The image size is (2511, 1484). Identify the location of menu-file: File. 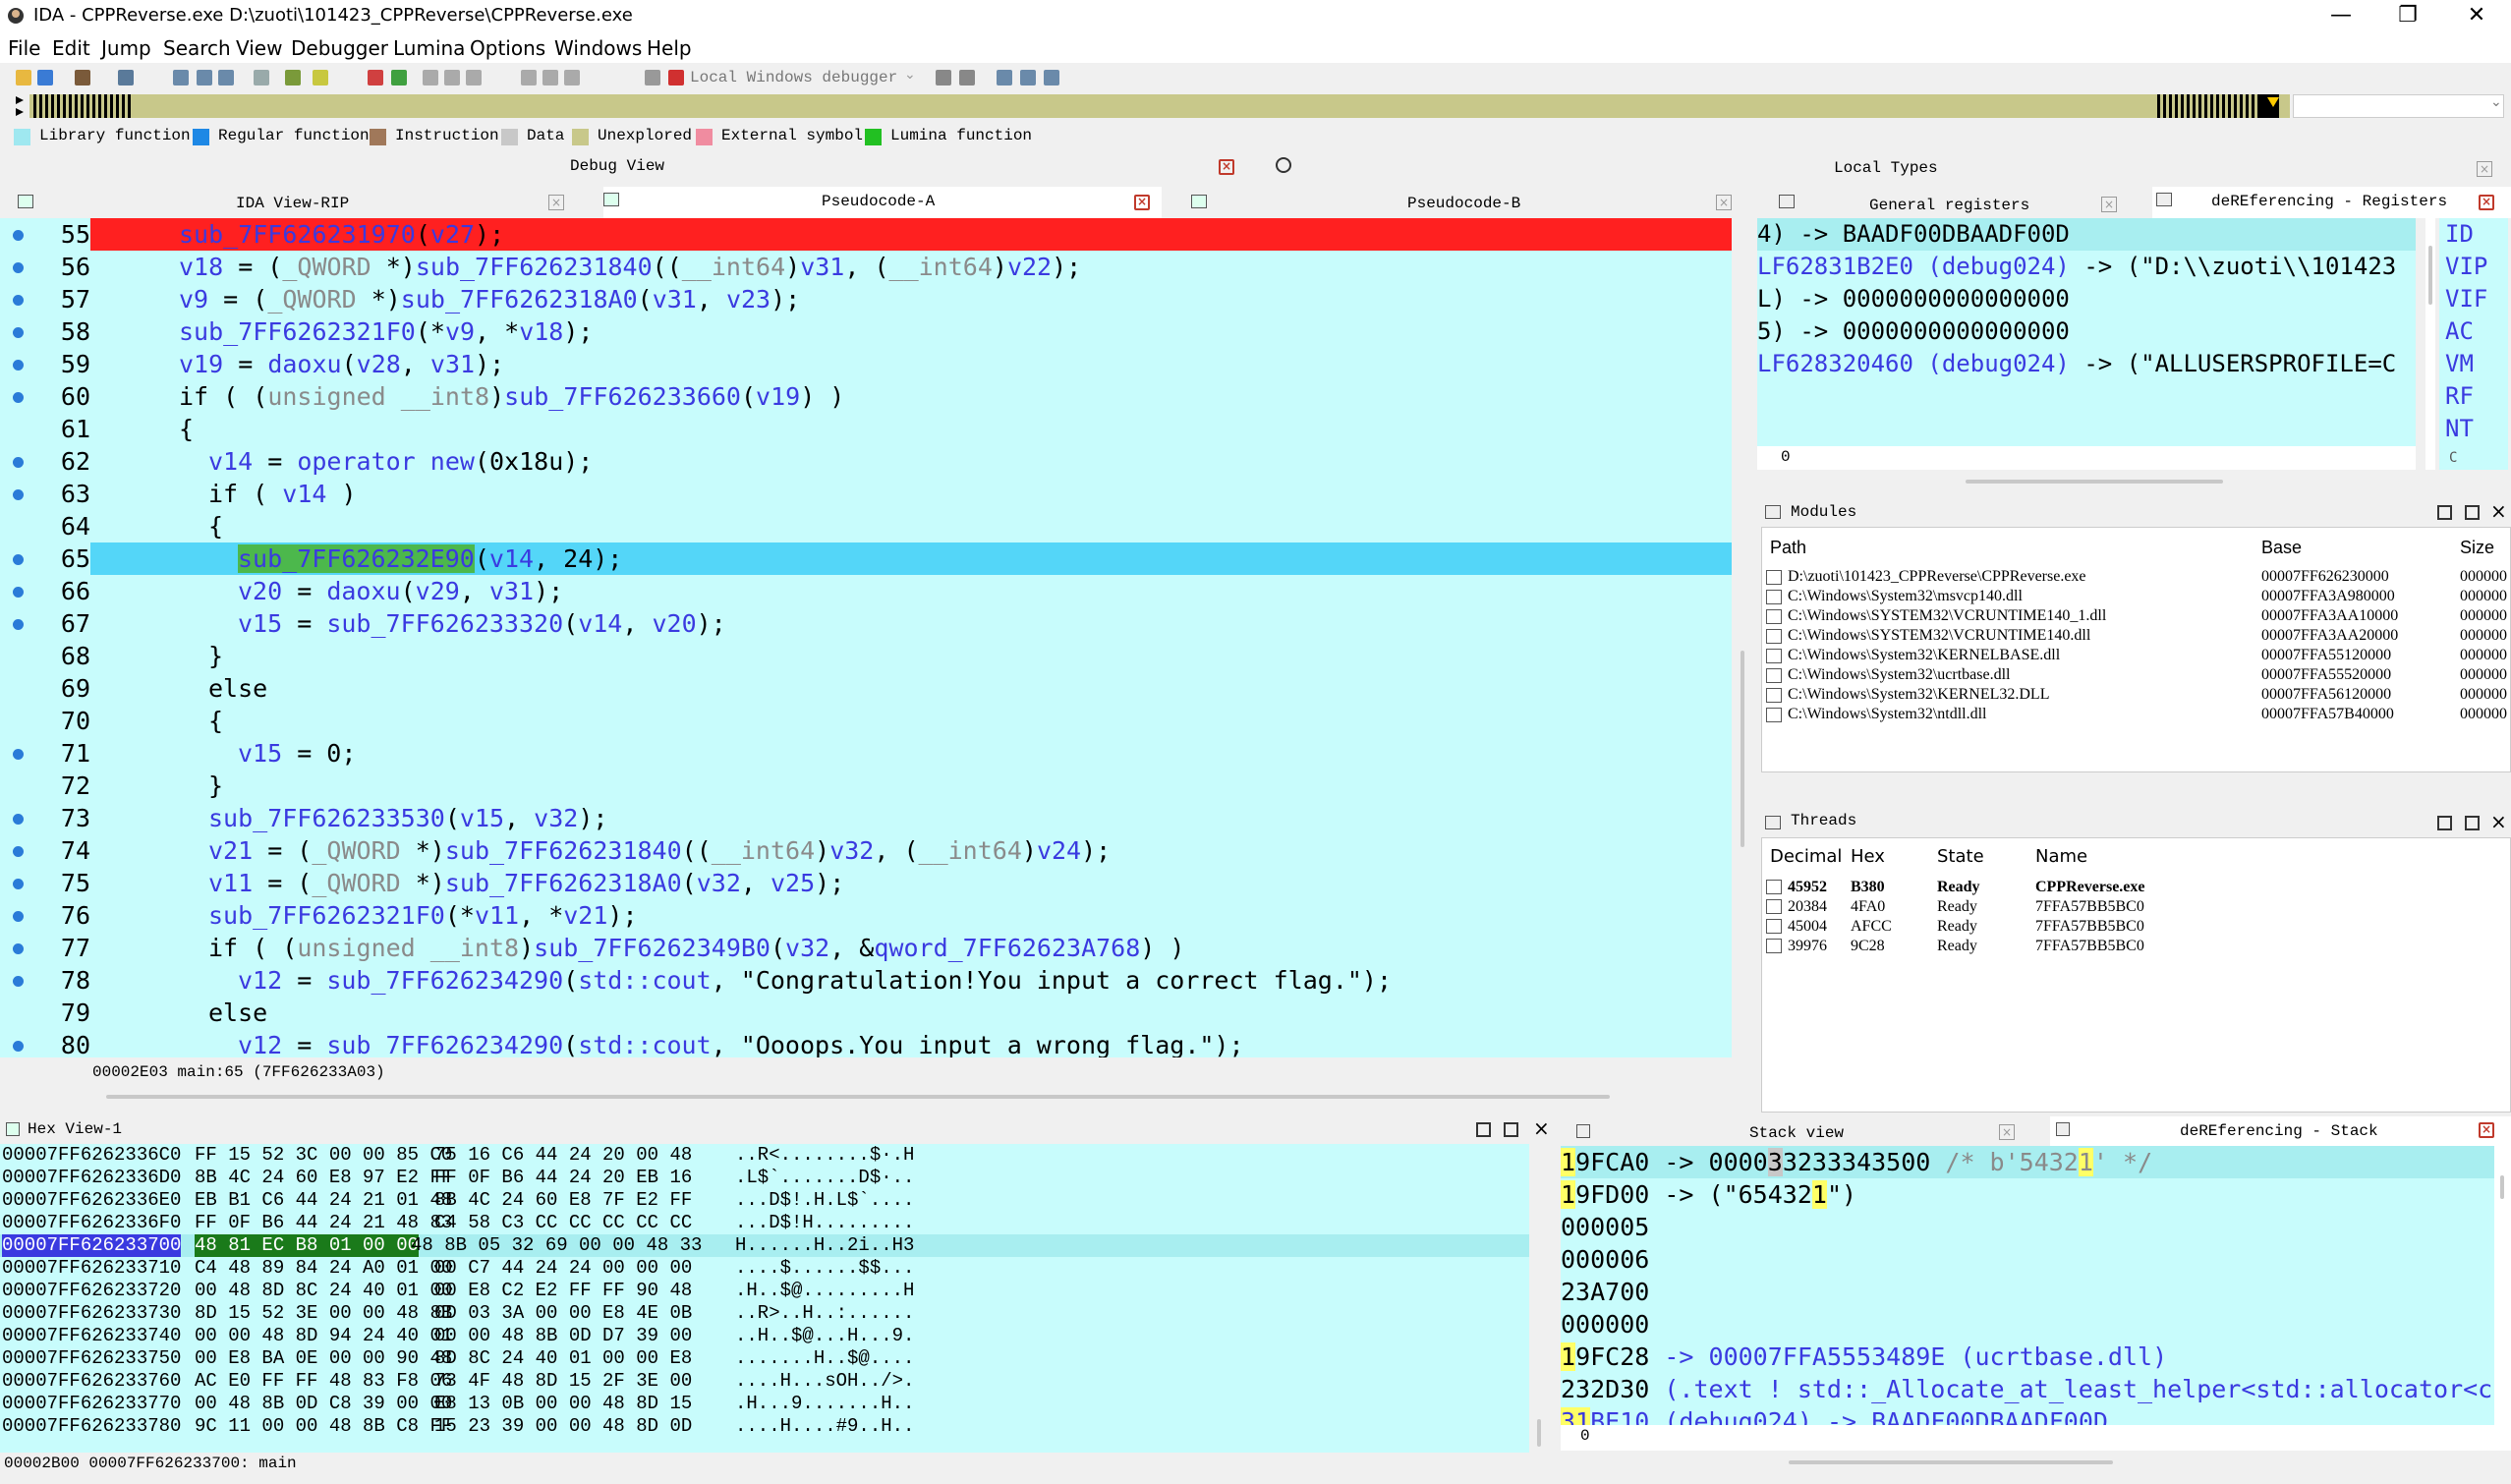
(24, 48).